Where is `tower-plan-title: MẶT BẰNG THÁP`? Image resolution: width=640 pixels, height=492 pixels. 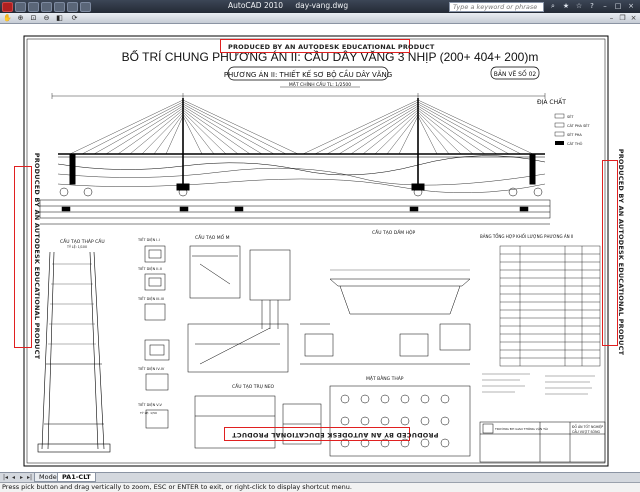
tower-plan-title: MẶT BẰNG THÁP is located at coordinates (385, 378).